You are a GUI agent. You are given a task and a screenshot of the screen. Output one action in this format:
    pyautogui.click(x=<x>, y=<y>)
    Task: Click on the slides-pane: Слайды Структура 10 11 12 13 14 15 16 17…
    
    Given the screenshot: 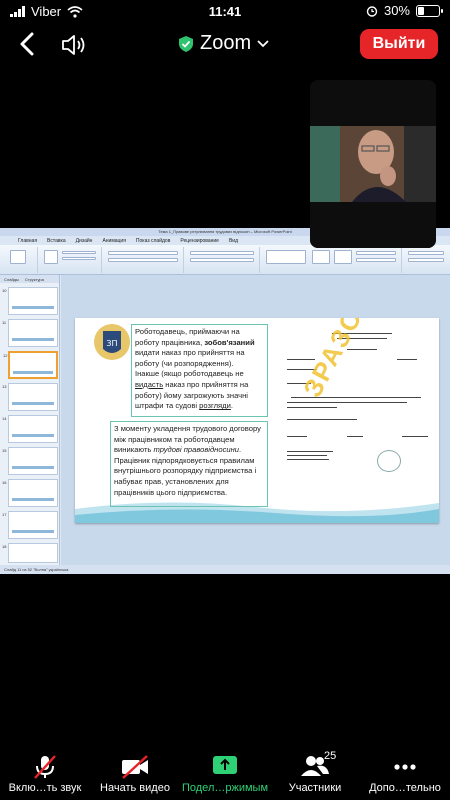 What is the action you would take?
    pyautogui.click(x=30, y=420)
    